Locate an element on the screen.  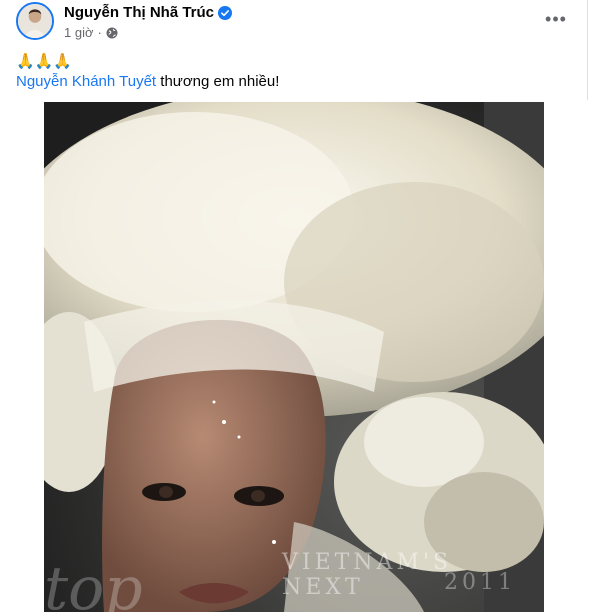
photo-watermark-year: 2011 is located at coordinates (480, 582).